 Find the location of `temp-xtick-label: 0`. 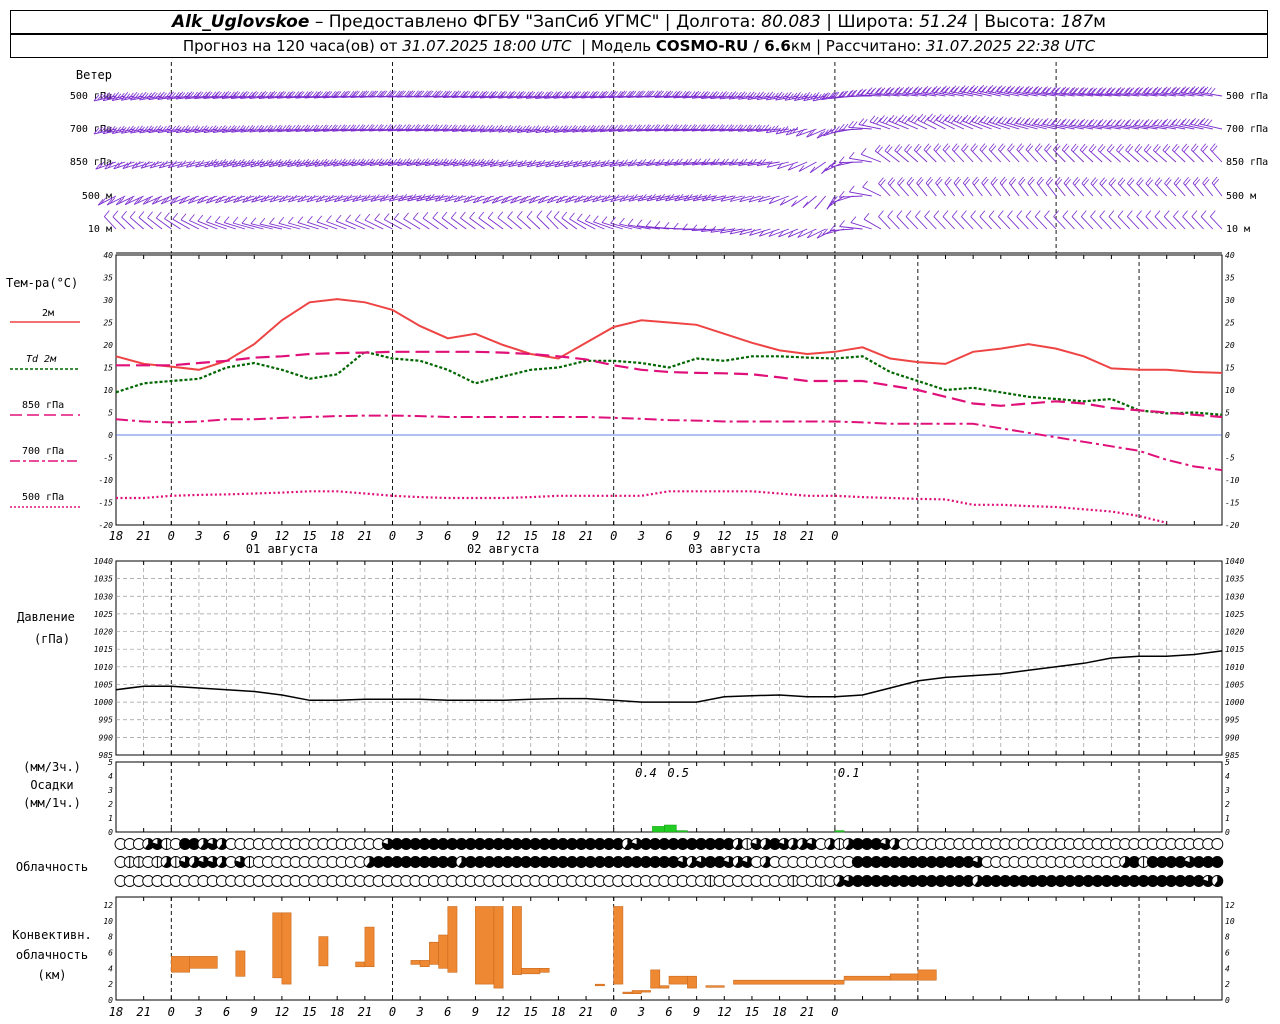

temp-xtick-label: 0 is located at coordinates (834, 536).